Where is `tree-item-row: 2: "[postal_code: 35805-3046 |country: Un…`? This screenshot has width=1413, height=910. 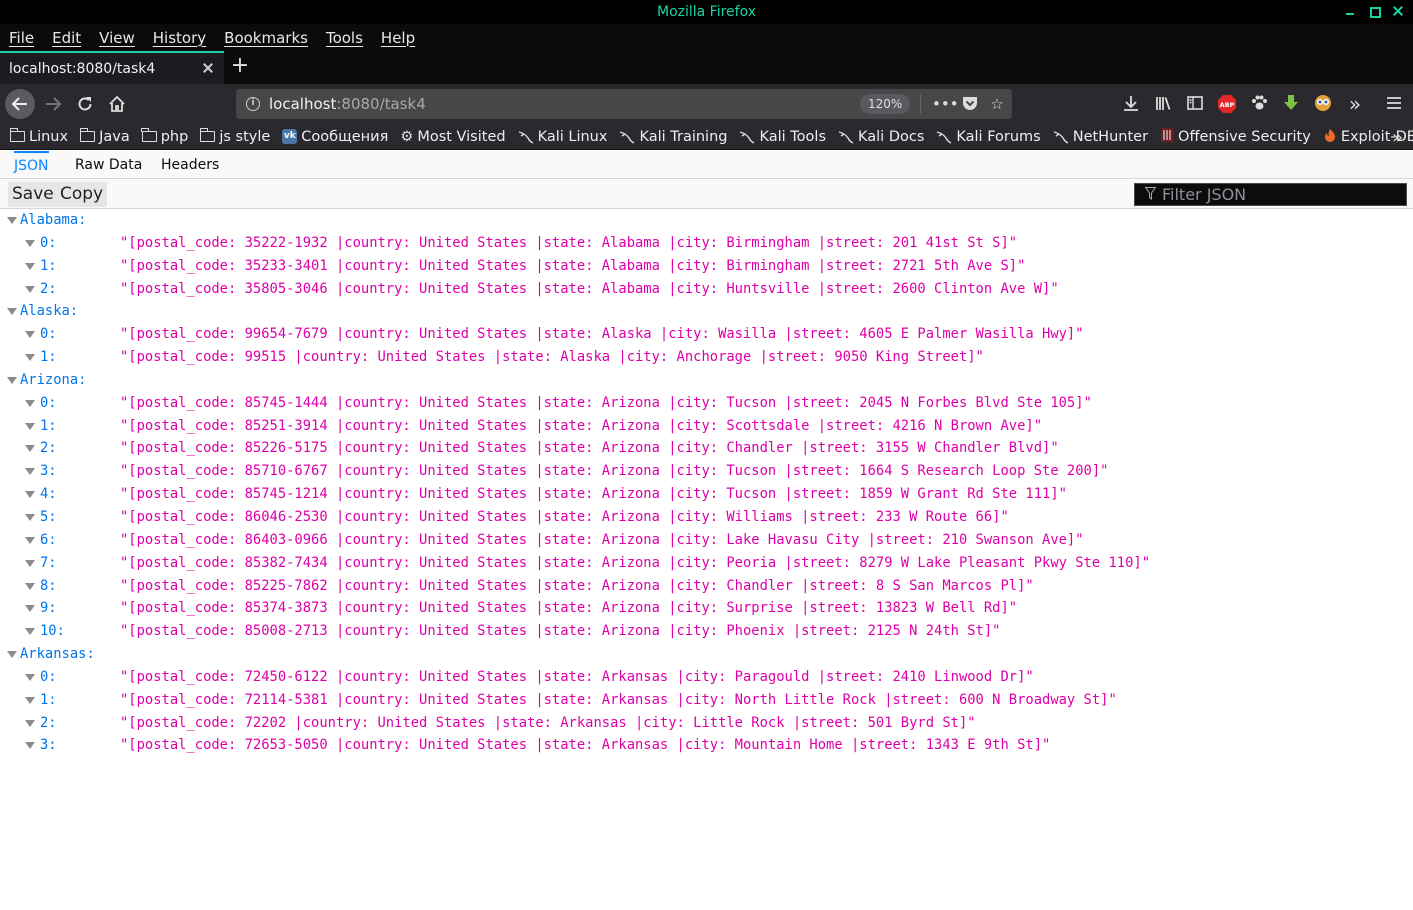
tree-item-row: 2: "[postal_code: 35805-3046 |country: Un… is located at coordinates (706, 289).